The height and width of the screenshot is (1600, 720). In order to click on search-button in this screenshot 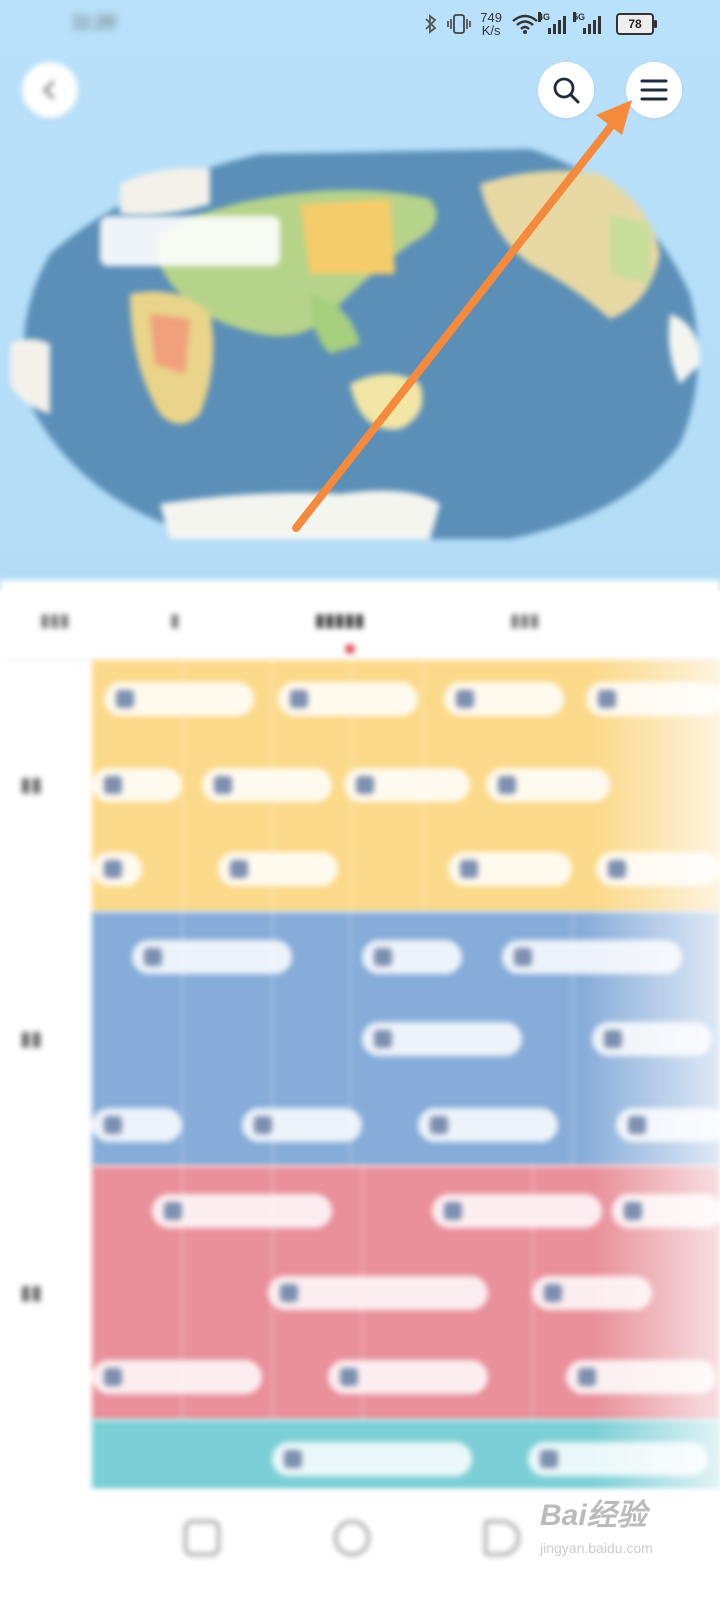, I will do `click(566, 90)`.